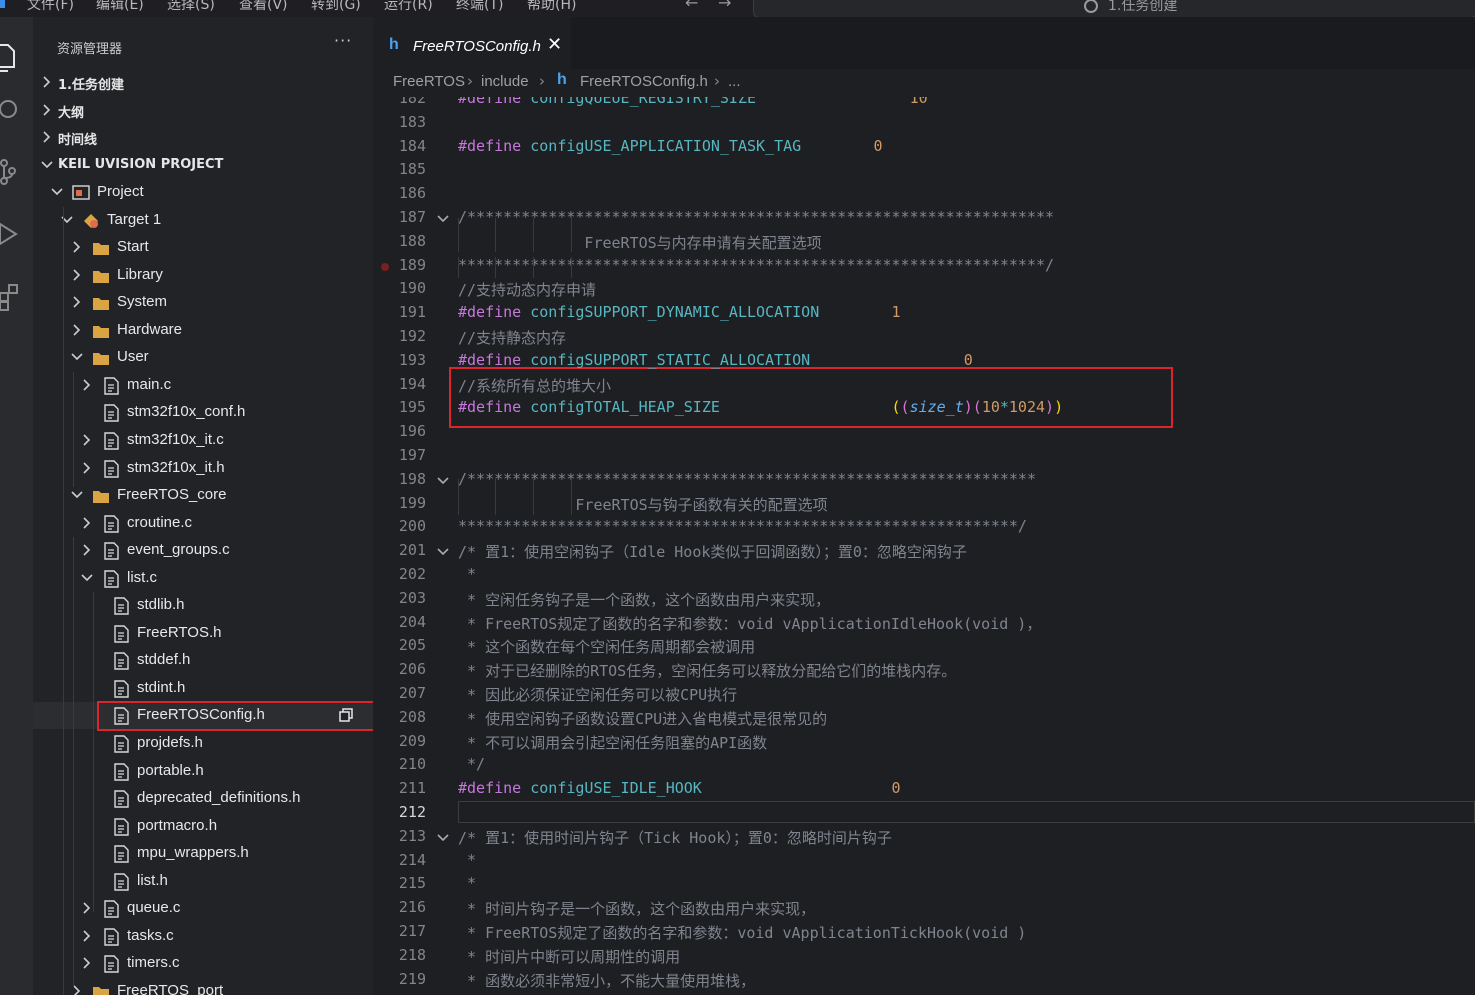  What do you see at coordinates (644, 81) in the screenshot?
I see `breadcrumb-item: FreeRTOSConfig.h` at bounding box center [644, 81].